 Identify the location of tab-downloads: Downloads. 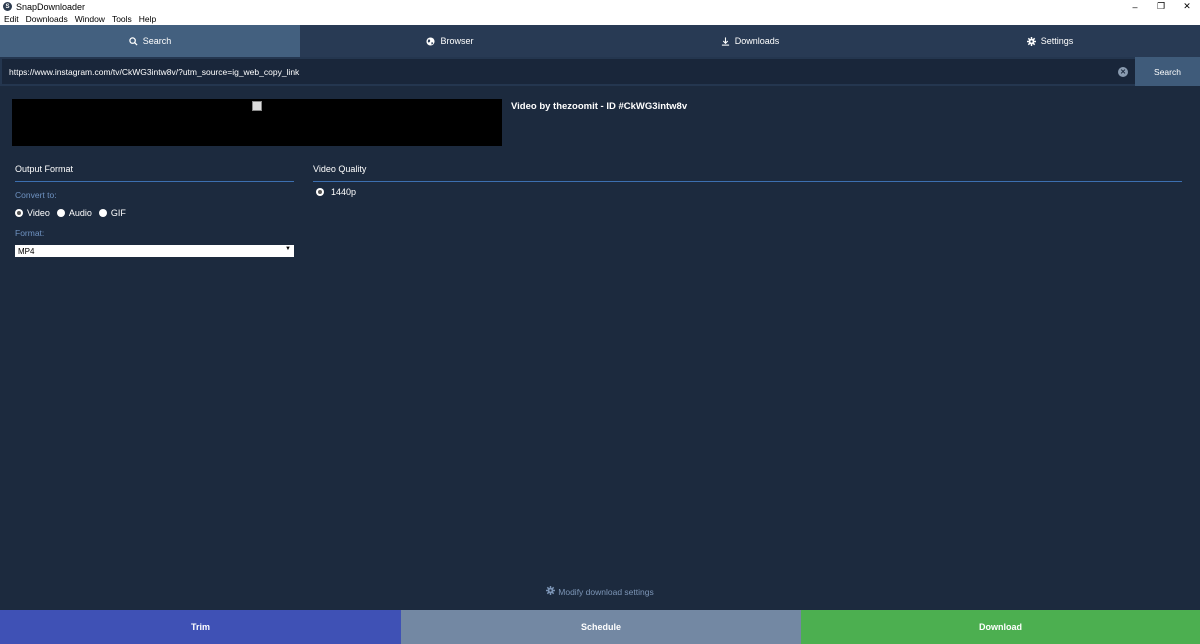
(750, 41).